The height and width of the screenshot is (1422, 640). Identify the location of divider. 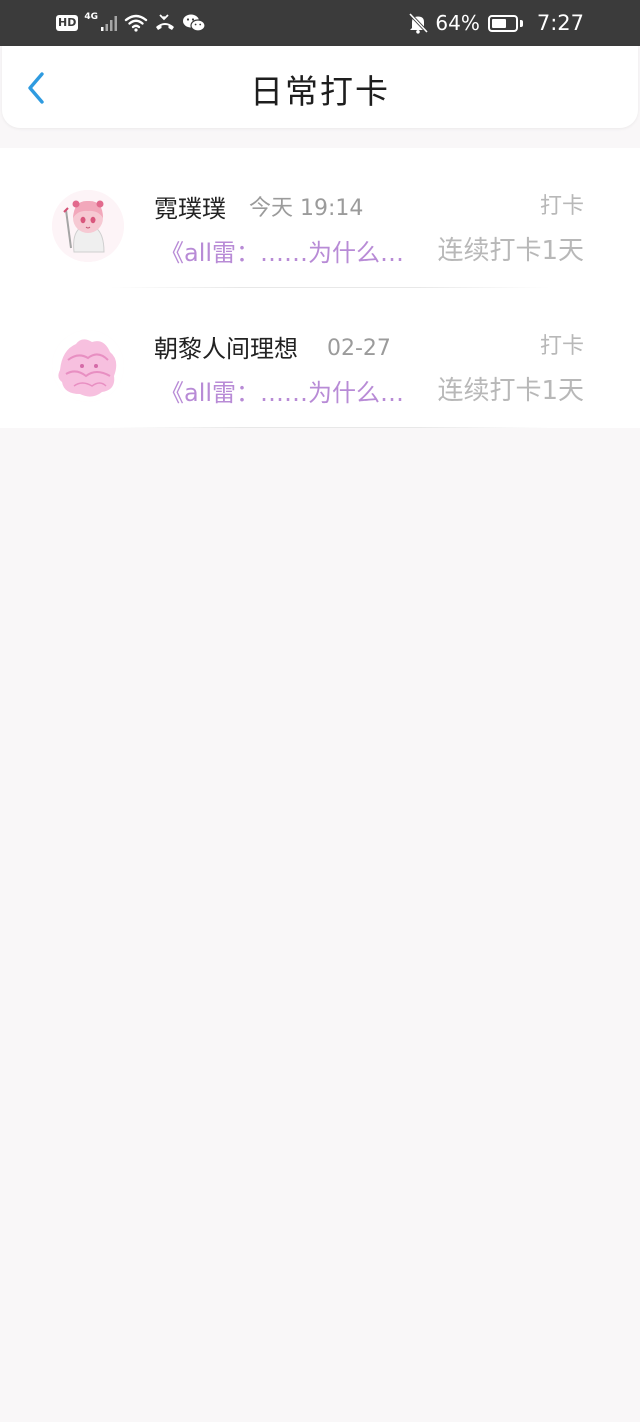
(330, 427).